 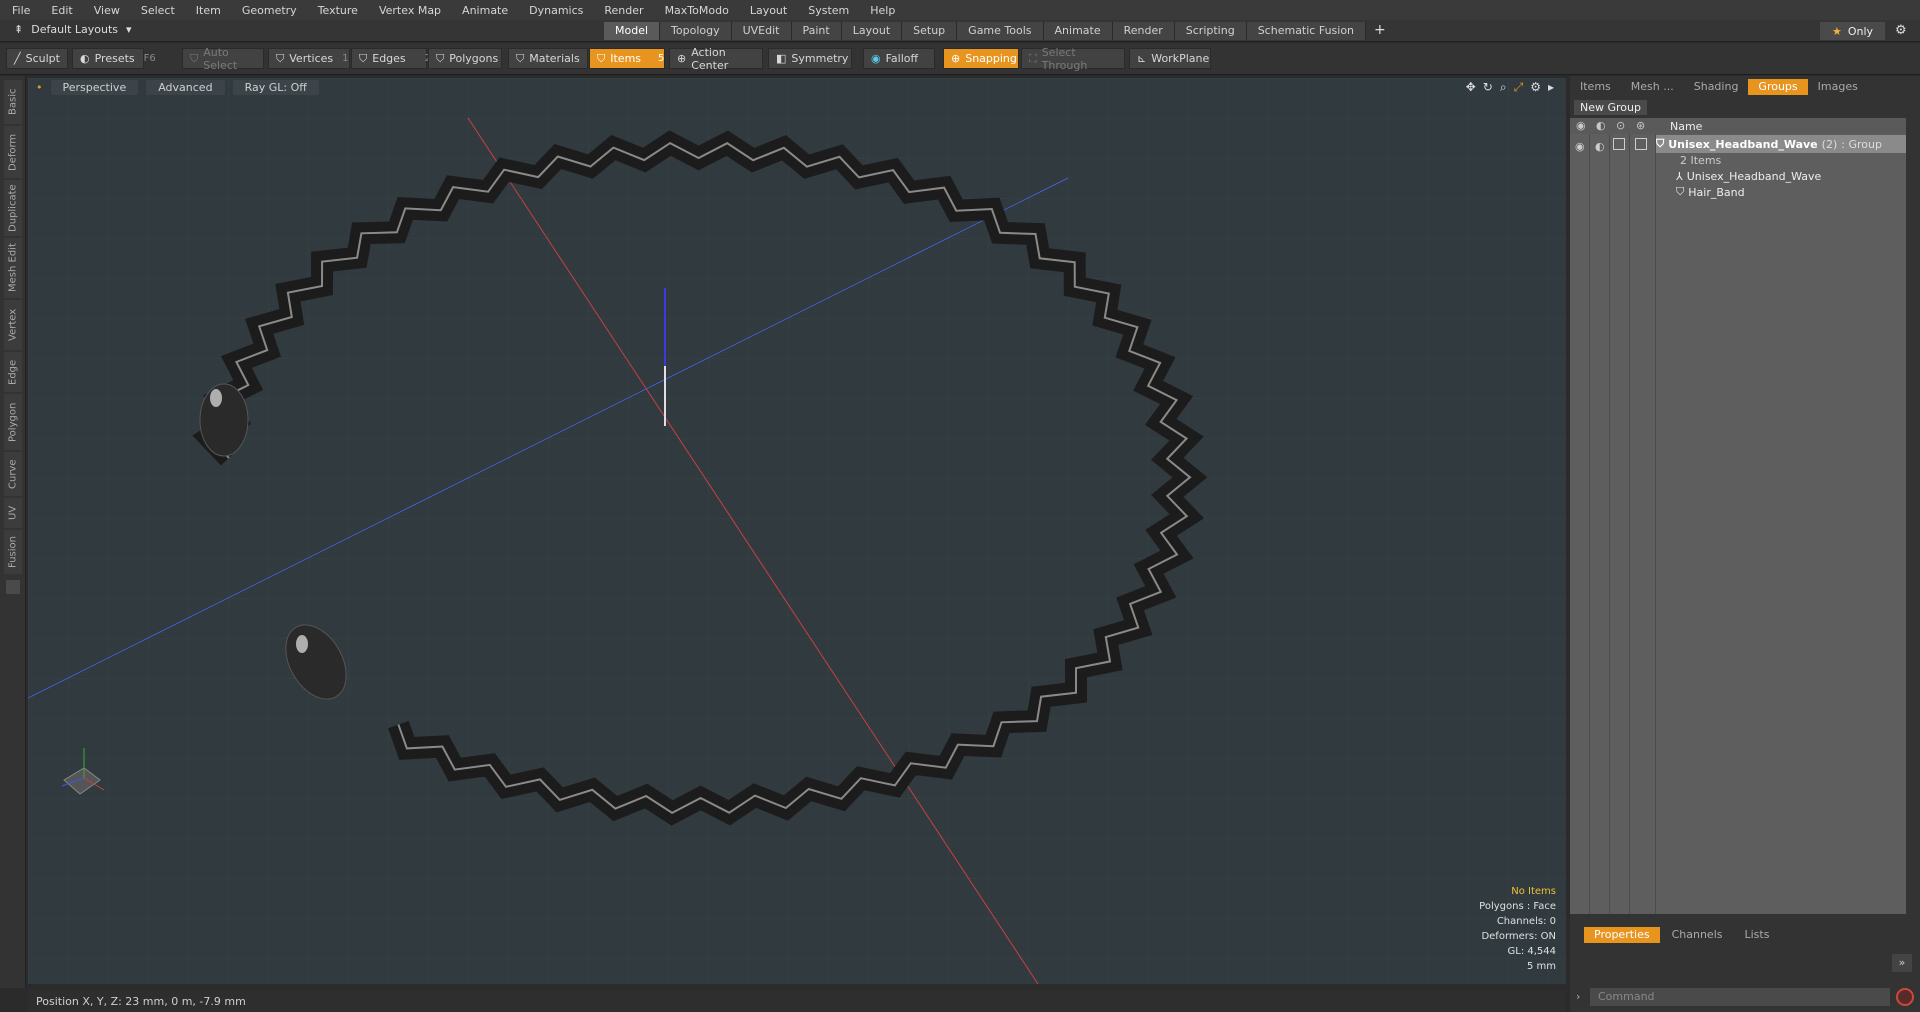 I want to click on tool-tab-curve: Curve, so click(x=13, y=474).